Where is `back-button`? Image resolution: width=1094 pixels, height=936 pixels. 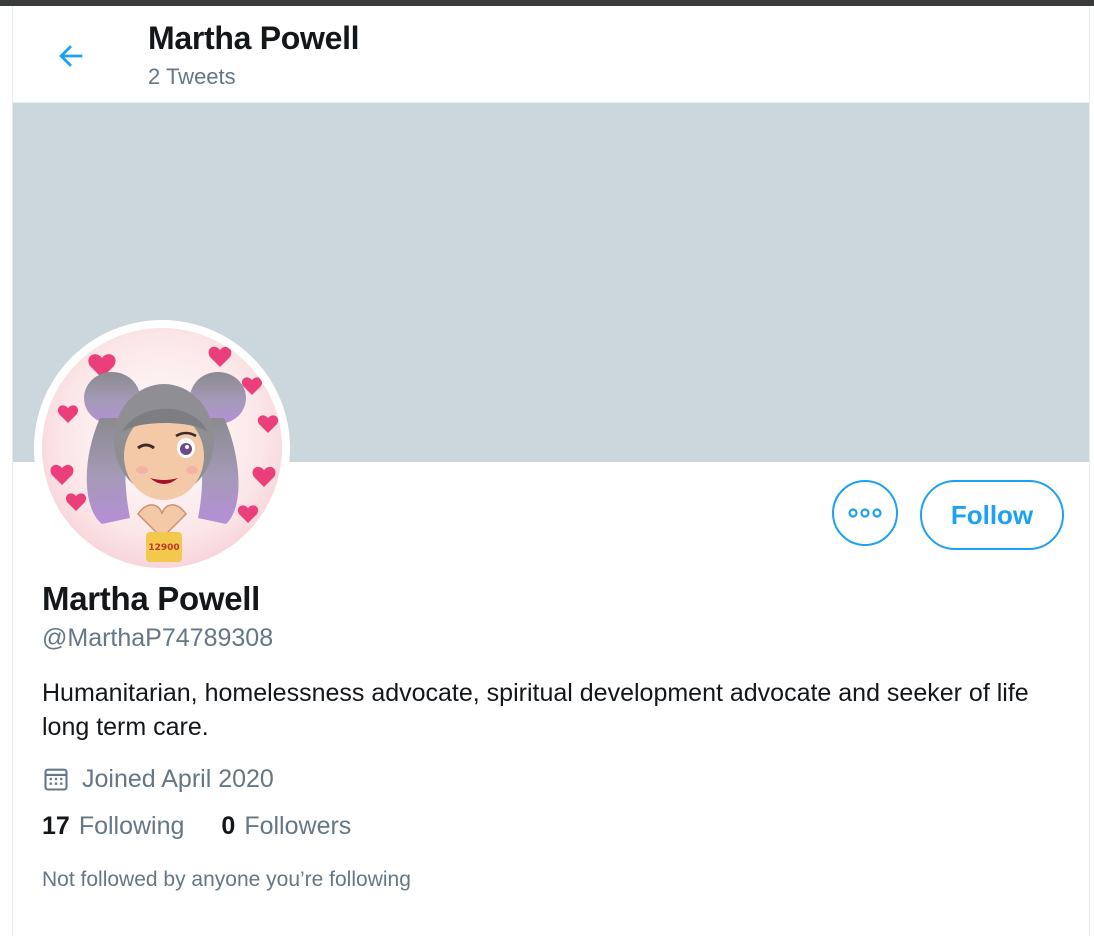 back-button is located at coordinates (71, 56).